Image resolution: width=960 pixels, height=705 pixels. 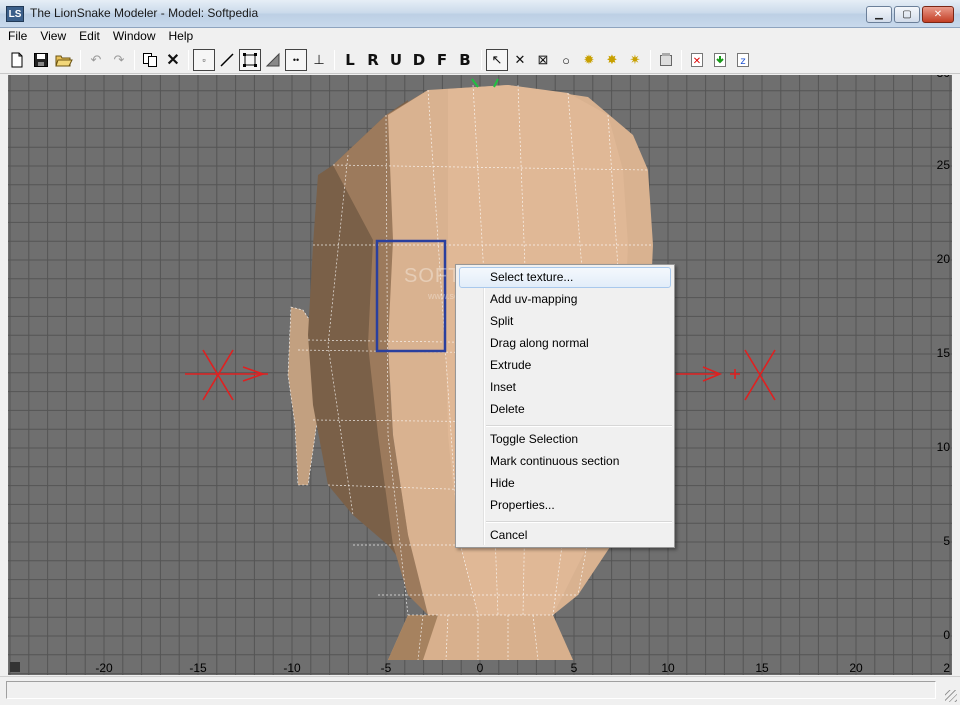 What do you see at coordinates (198, 668) in the screenshot?
I see `x-tick-label: -15` at bounding box center [198, 668].